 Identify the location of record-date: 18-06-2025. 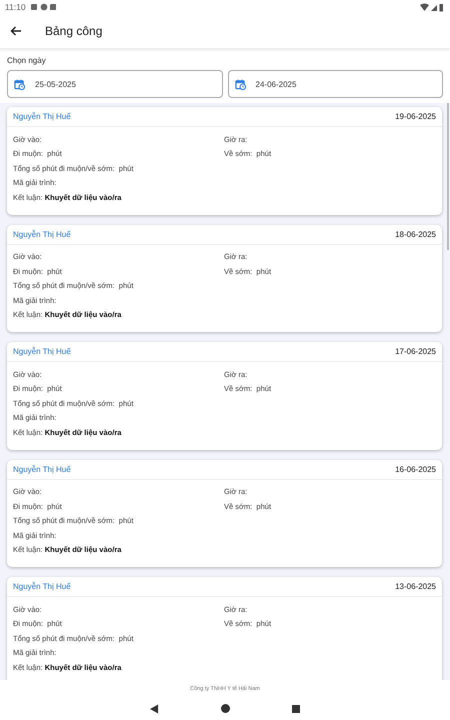
(415, 234).